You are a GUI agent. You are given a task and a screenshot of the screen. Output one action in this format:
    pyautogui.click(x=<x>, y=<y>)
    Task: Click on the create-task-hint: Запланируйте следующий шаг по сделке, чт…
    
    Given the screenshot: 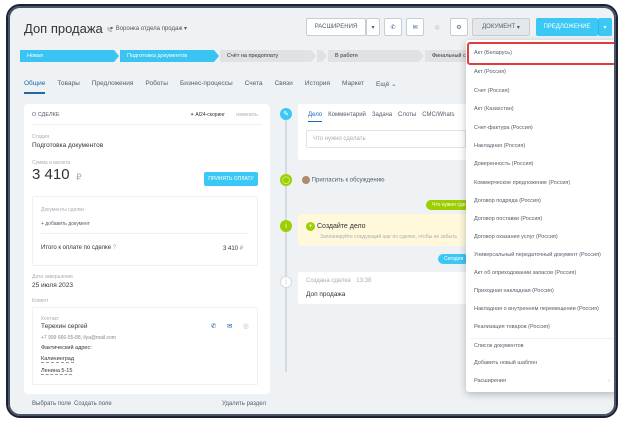 What is the action you would take?
    pyautogui.click(x=388, y=237)
    